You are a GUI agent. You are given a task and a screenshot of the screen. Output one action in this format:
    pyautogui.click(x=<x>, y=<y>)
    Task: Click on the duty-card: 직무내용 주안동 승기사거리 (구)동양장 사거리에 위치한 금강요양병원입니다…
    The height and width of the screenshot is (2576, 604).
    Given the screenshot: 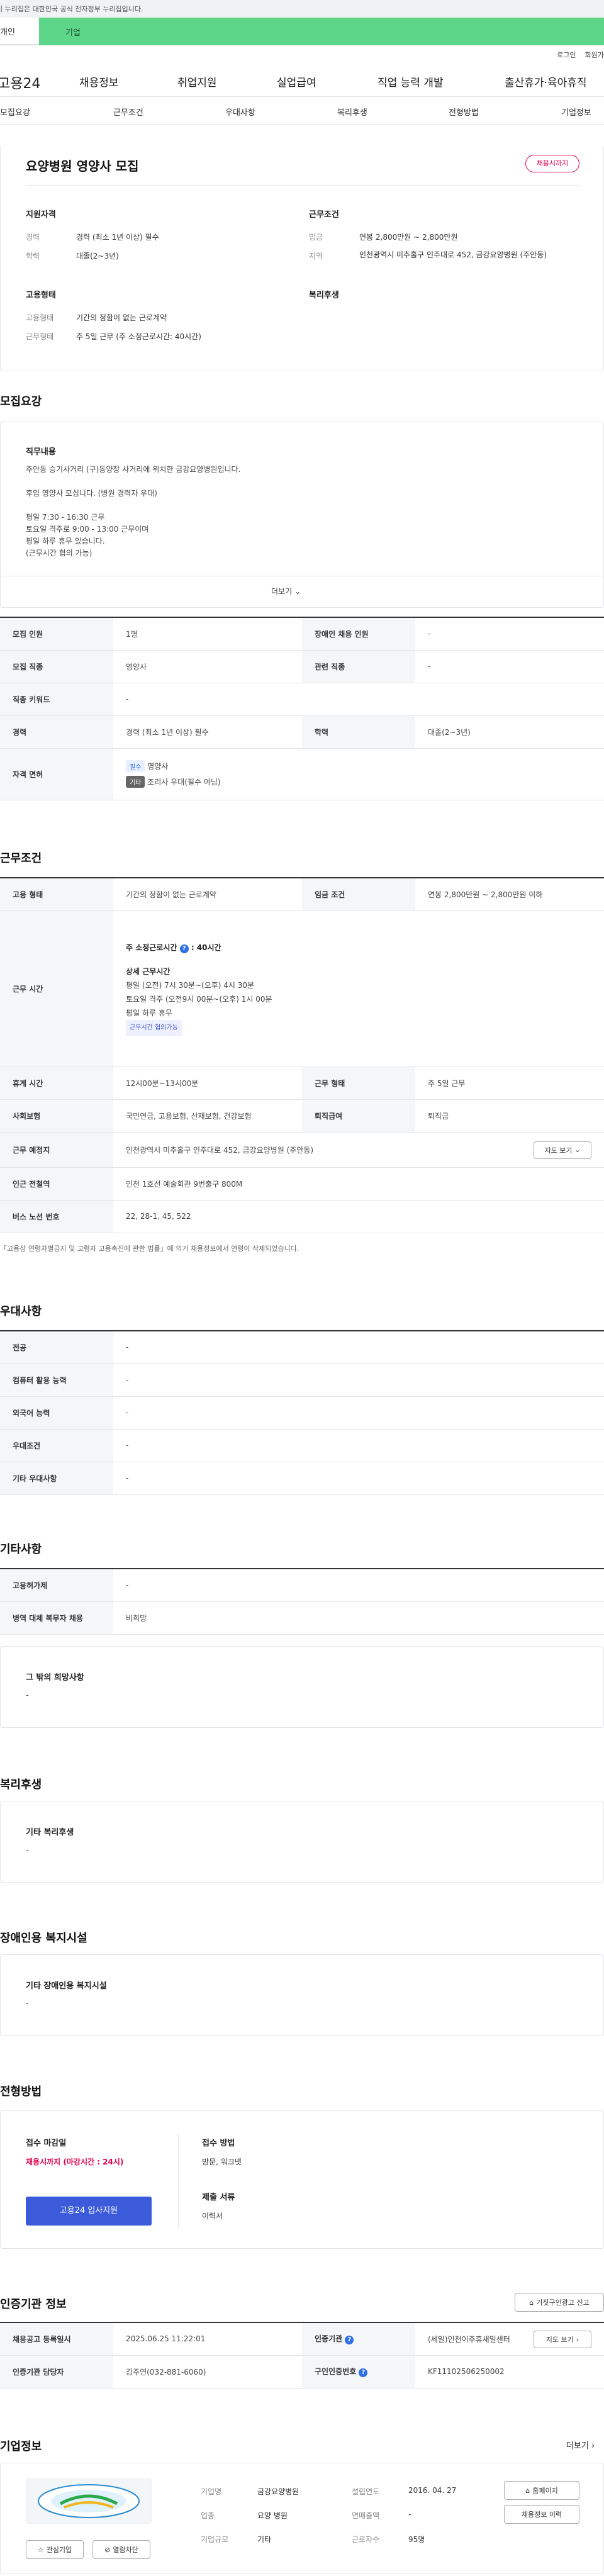 What is the action you would take?
    pyautogui.click(x=302, y=515)
    